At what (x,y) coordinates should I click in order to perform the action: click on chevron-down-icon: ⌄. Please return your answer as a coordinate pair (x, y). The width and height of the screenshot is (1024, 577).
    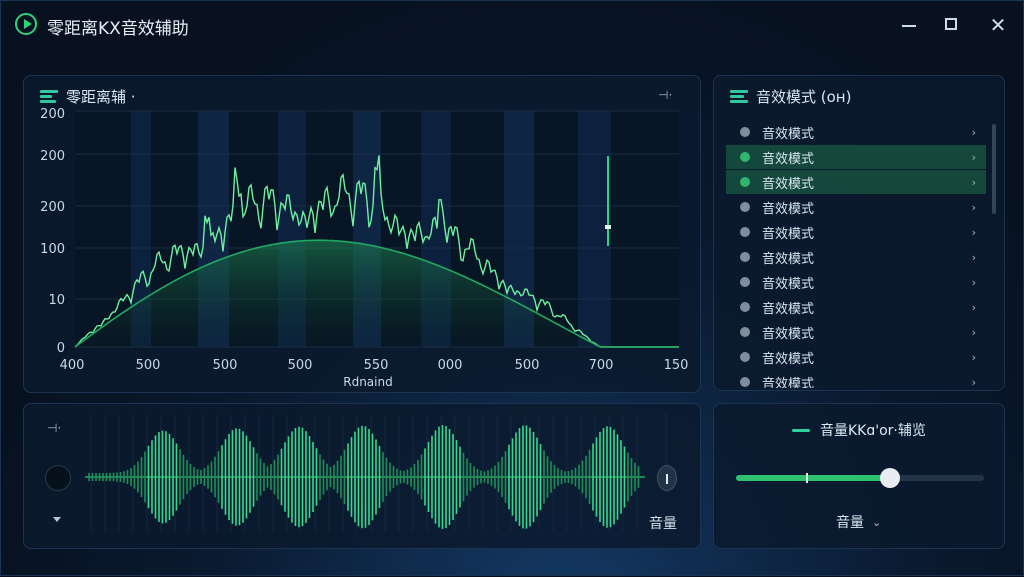
    Looking at the image, I should click on (877, 522).